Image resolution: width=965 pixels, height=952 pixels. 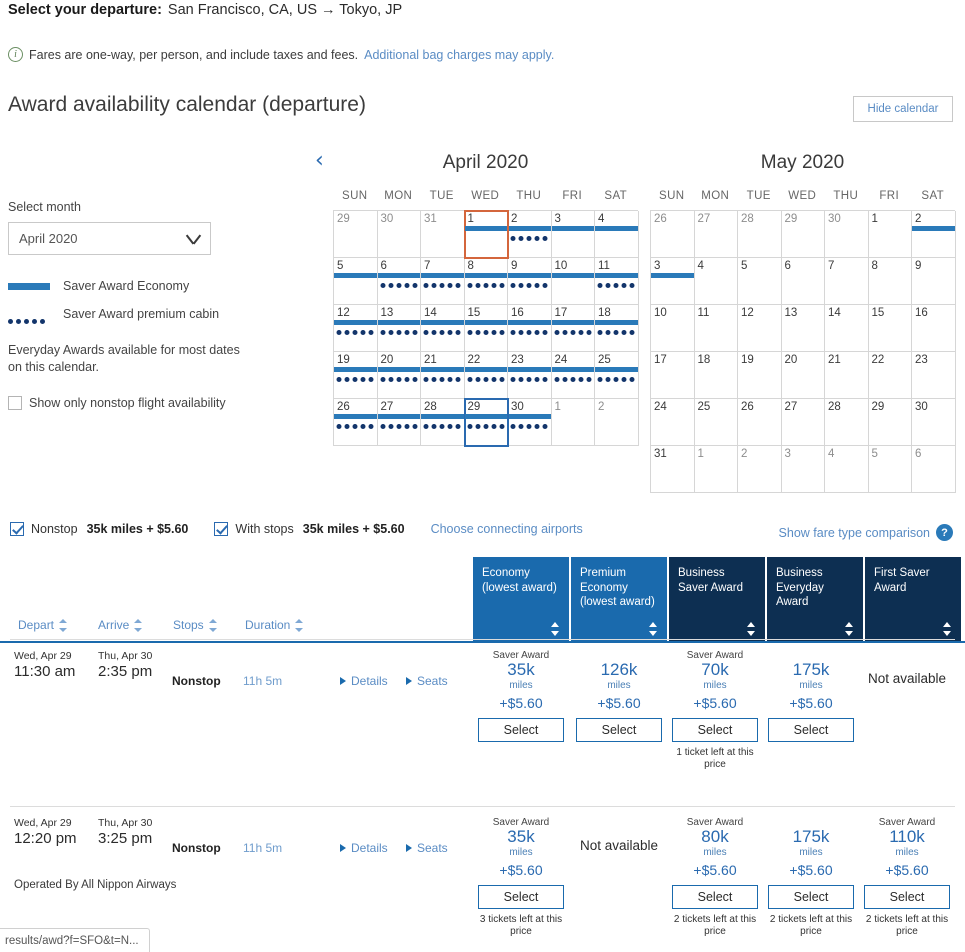 What do you see at coordinates (903, 109) in the screenshot?
I see `hide-calendar-button: Hide calendar` at bounding box center [903, 109].